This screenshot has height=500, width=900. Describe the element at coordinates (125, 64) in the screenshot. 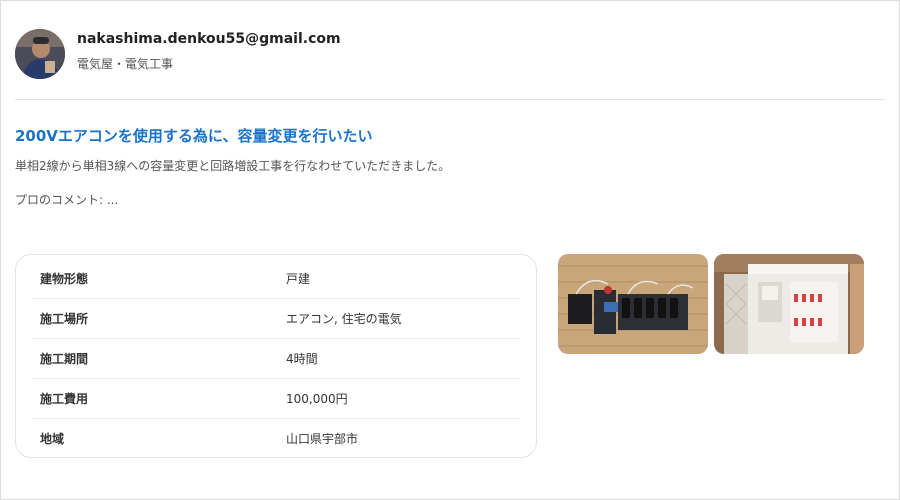

I see `user-category: 電気屋・電気工事` at that location.